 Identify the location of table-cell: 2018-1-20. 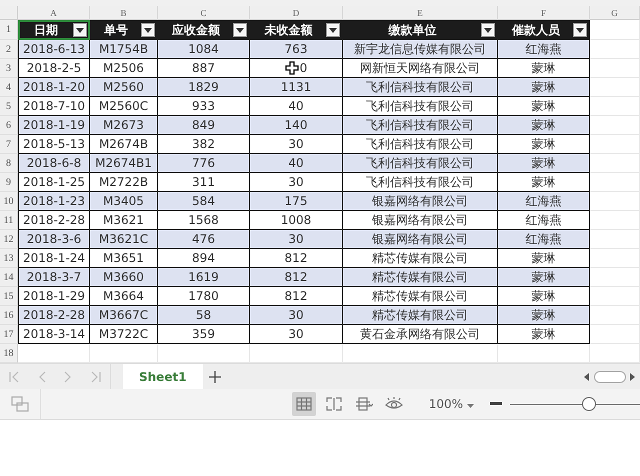
(54, 87).